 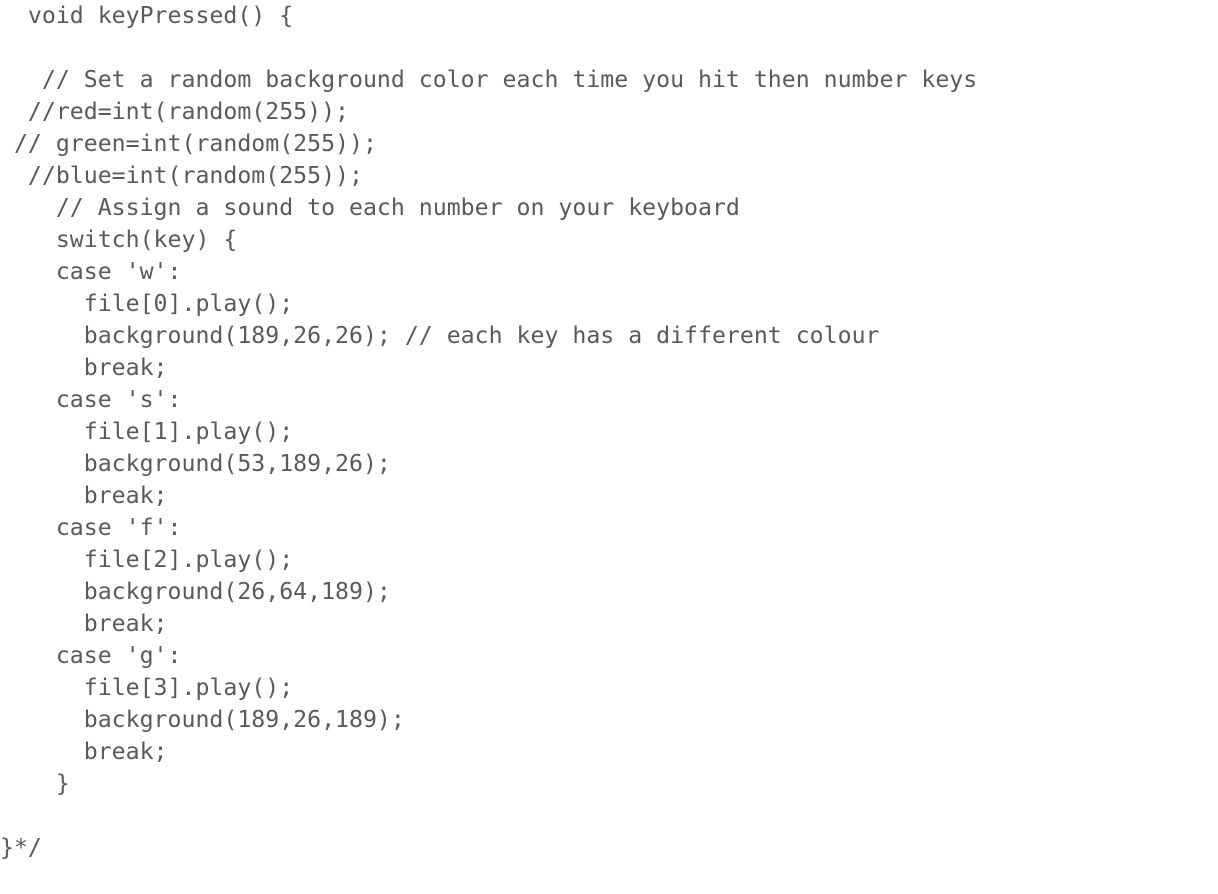 I want to click on code-line: case 'w':, so click(x=91, y=271).